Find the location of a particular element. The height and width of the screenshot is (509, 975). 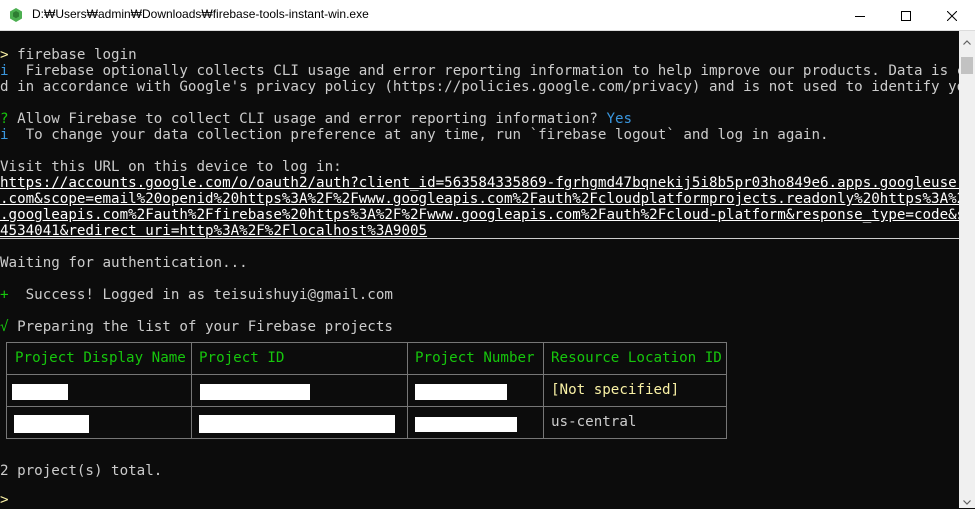

scroll-down-button is located at coordinates (967, 499).